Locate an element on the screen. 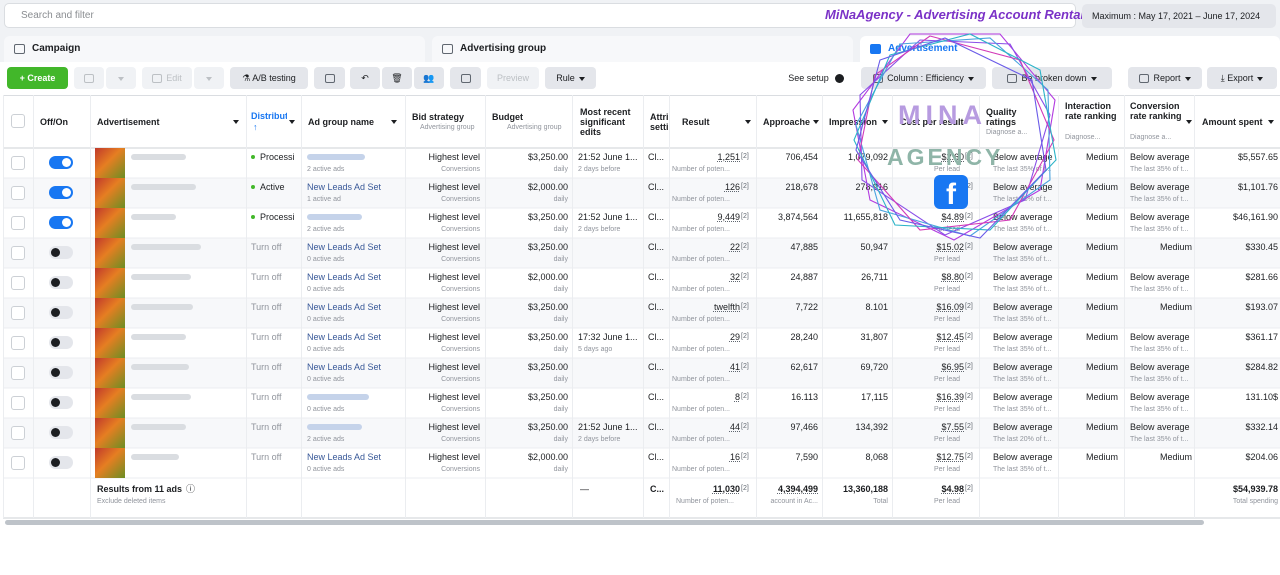  header-most-recent-edits: Most recent significant edits is located at coordinates (610, 122).